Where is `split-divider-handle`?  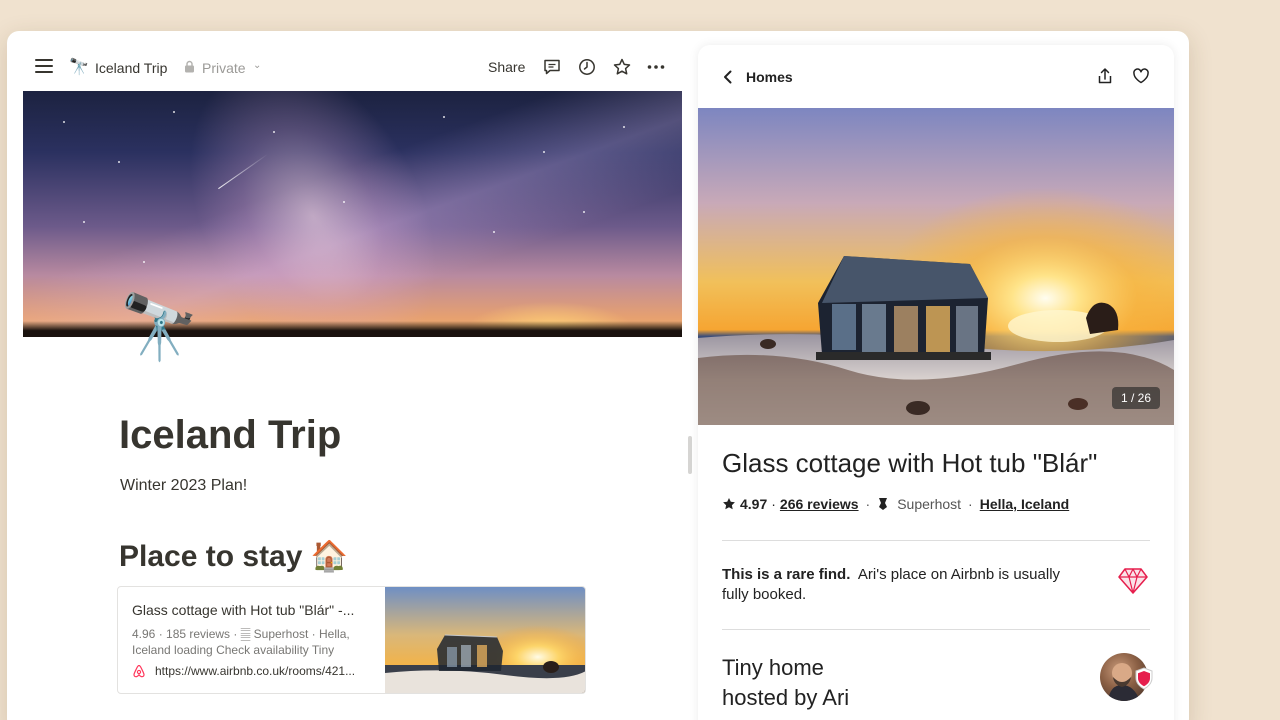 split-divider-handle is located at coordinates (690, 455).